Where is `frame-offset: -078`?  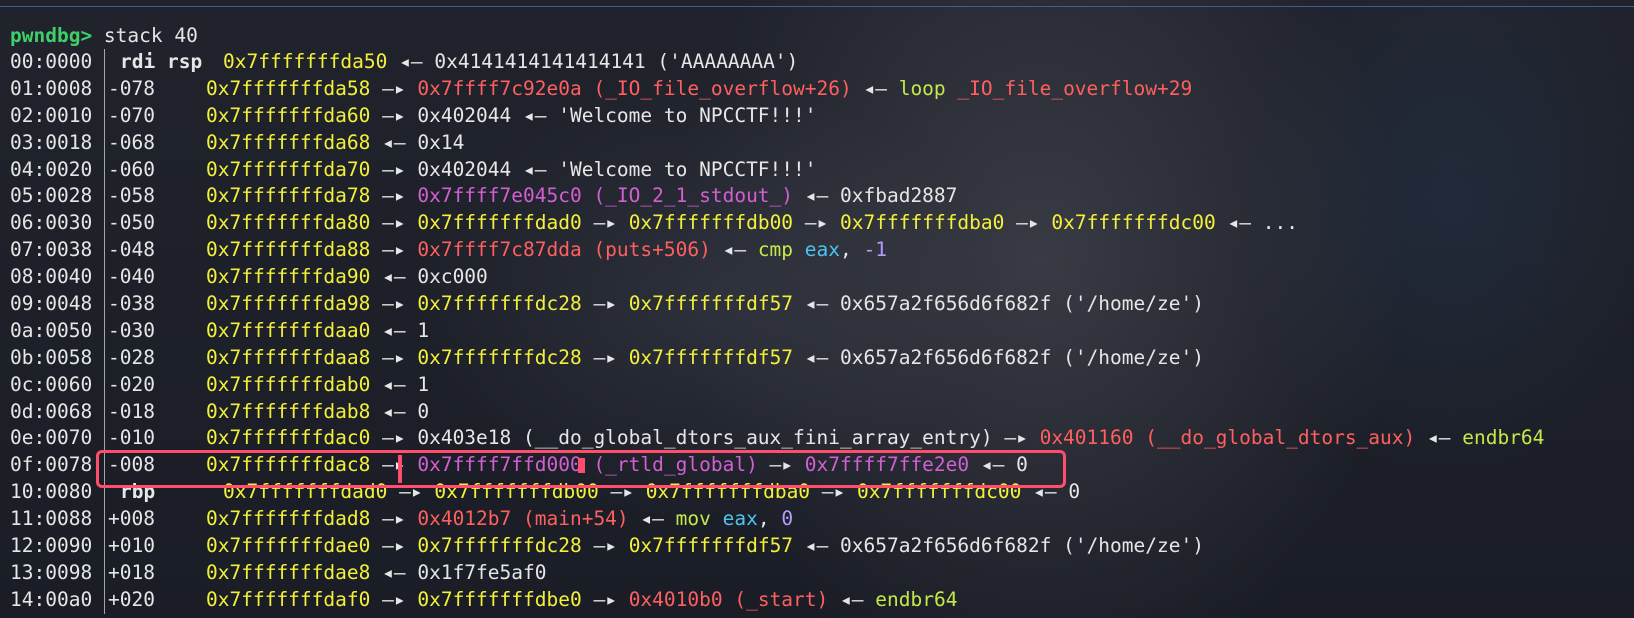
frame-offset: -078 is located at coordinates (131, 88).